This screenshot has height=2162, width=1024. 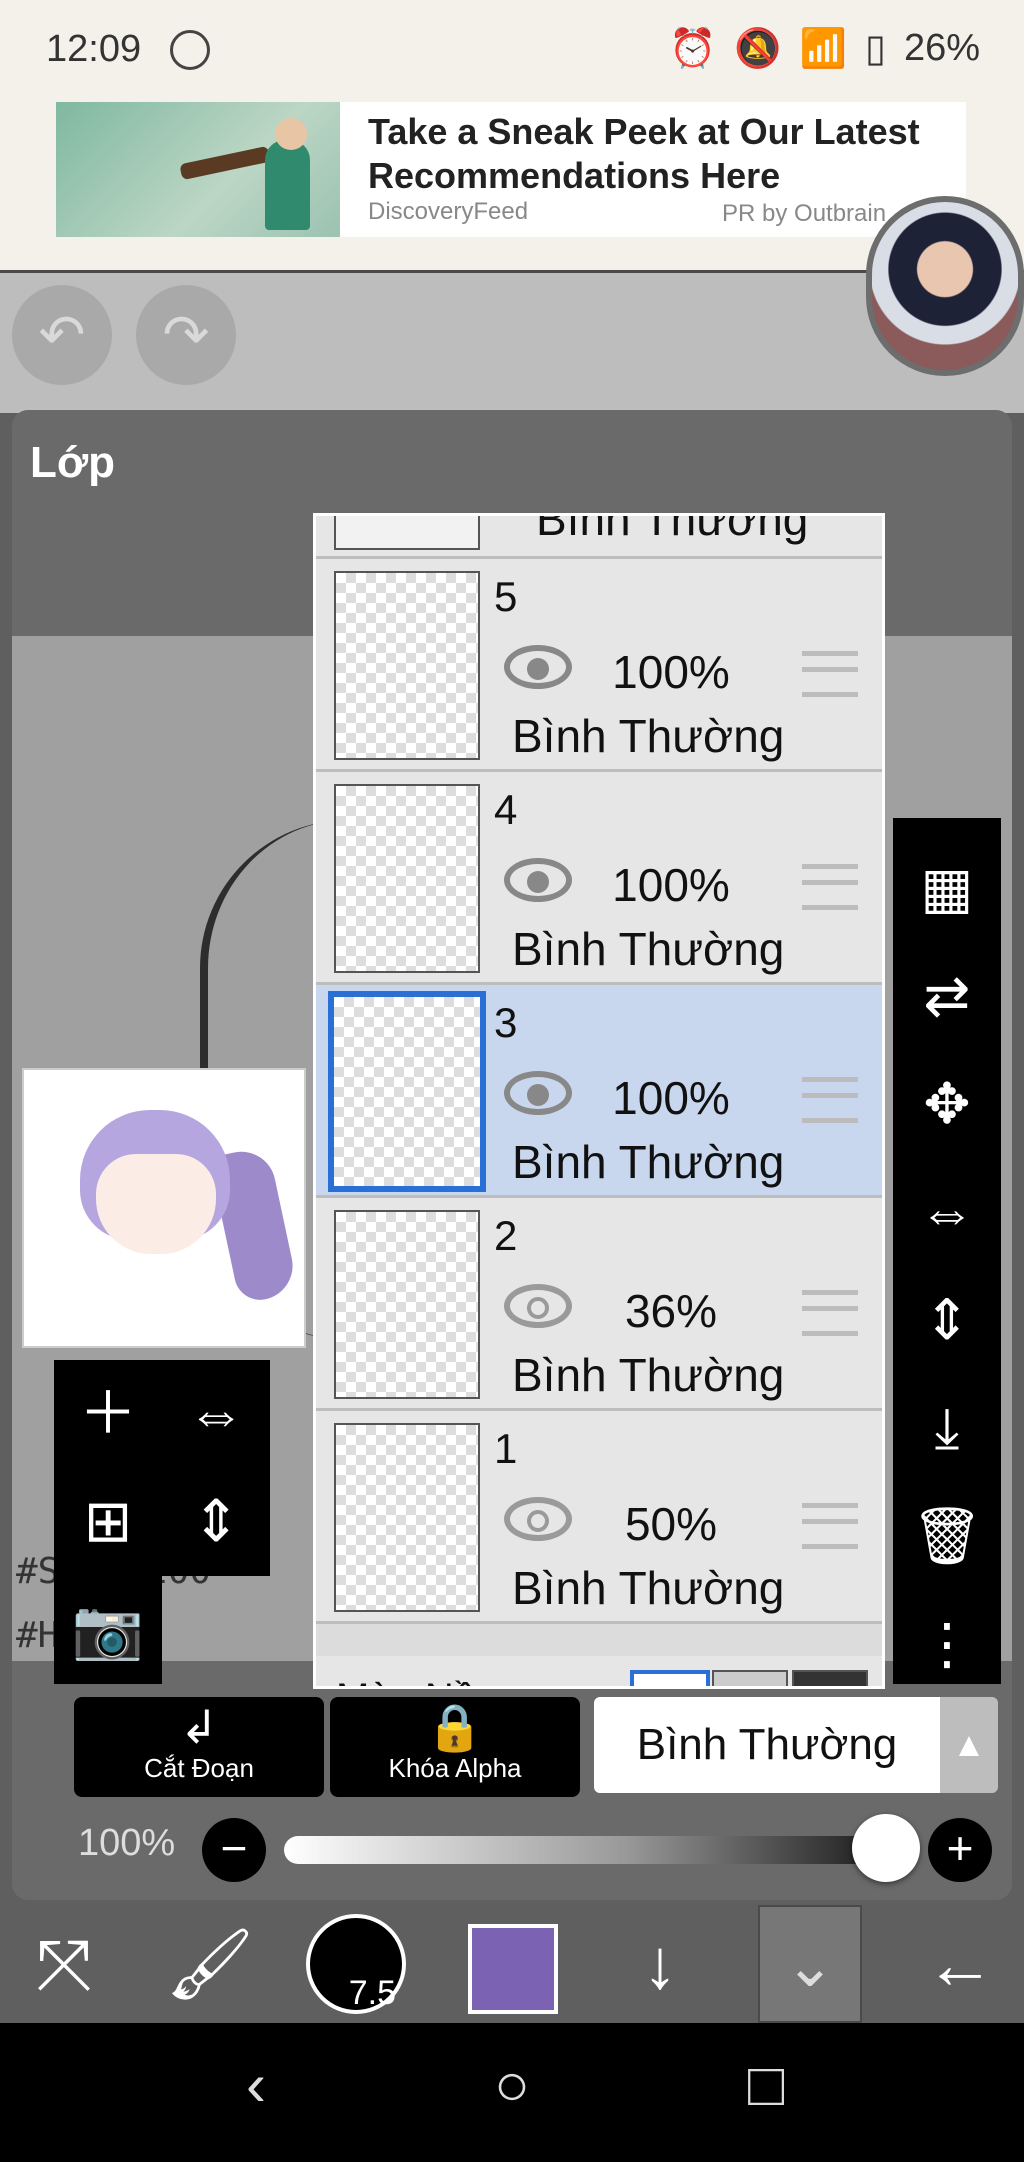 What do you see at coordinates (671, 1524) in the screenshot?
I see `layer-opacity: 50%` at bounding box center [671, 1524].